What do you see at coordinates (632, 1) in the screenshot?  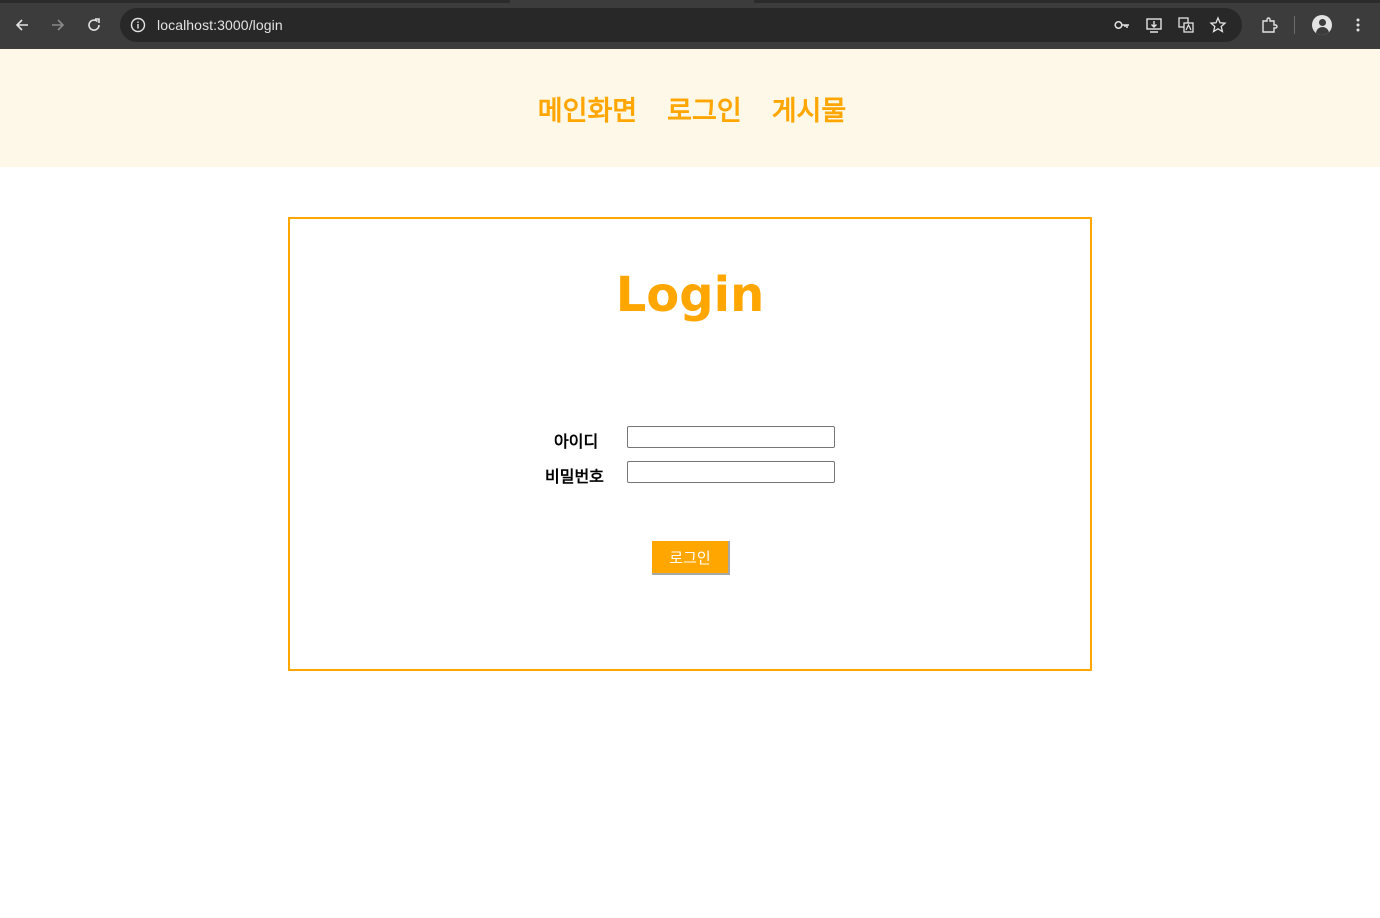 I see `active-tab-hint` at bounding box center [632, 1].